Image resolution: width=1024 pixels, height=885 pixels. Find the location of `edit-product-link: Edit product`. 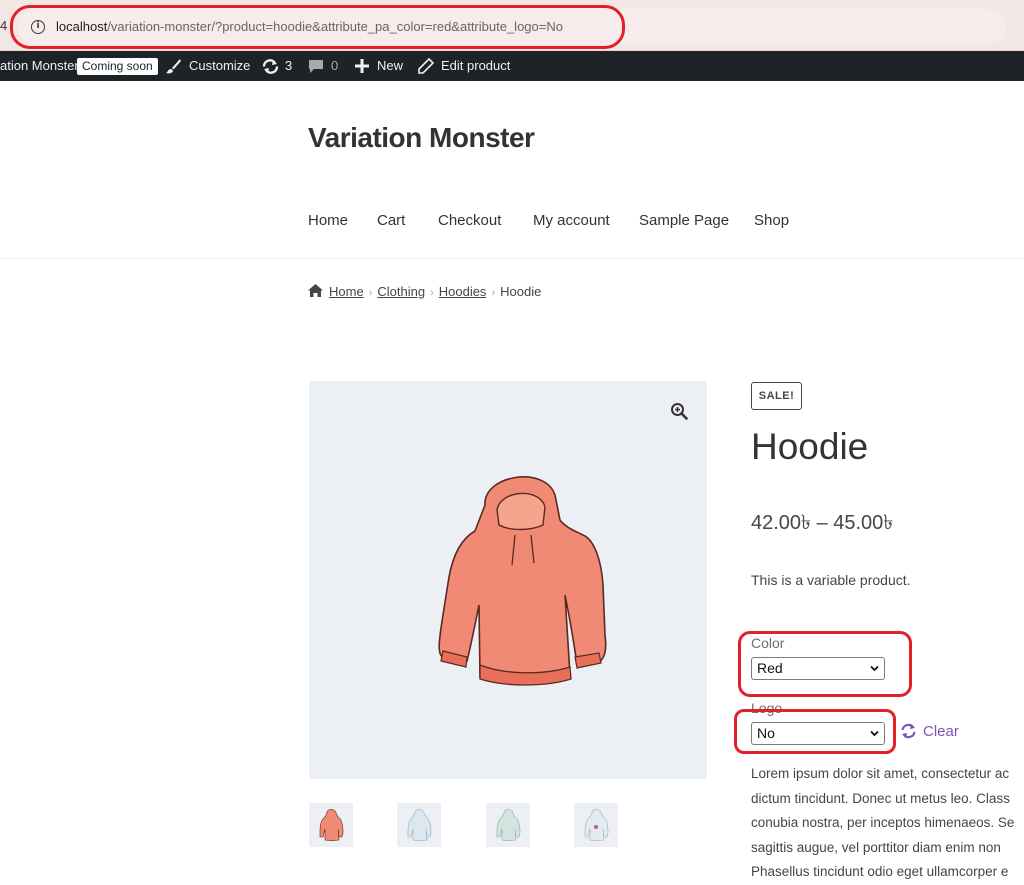

edit-product-link: Edit product is located at coordinates (475, 65).